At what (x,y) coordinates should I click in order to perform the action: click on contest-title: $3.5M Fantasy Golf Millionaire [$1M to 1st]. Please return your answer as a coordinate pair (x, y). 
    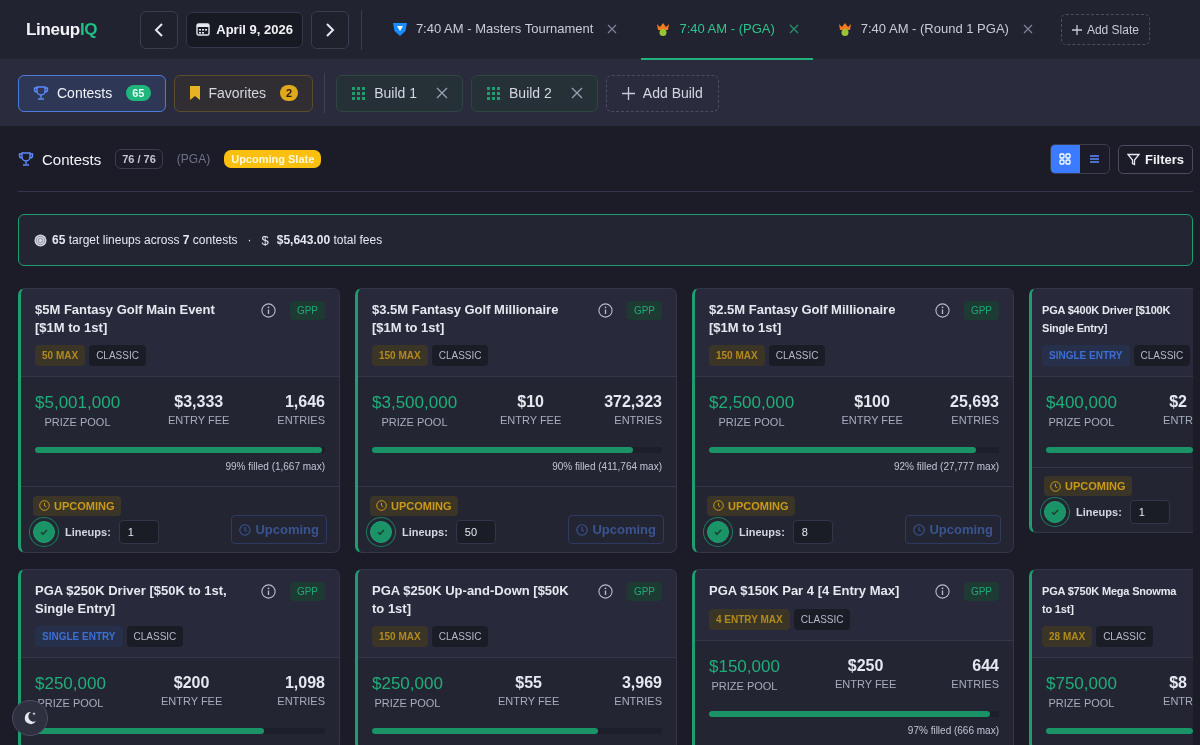
    Looking at the image, I should click on (466, 319).